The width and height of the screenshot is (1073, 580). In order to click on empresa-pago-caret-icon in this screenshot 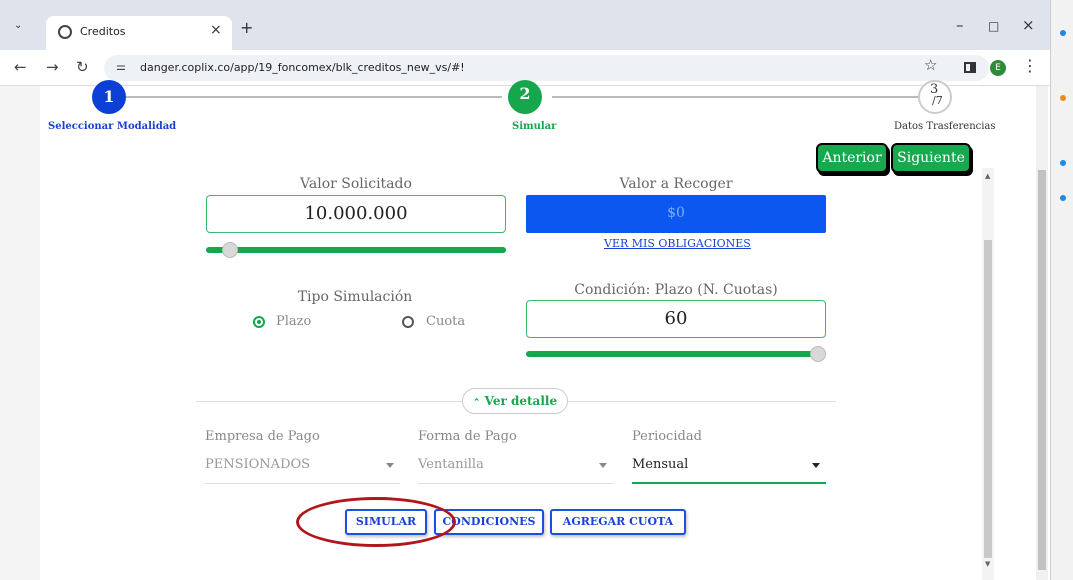, I will do `click(390, 465)`.